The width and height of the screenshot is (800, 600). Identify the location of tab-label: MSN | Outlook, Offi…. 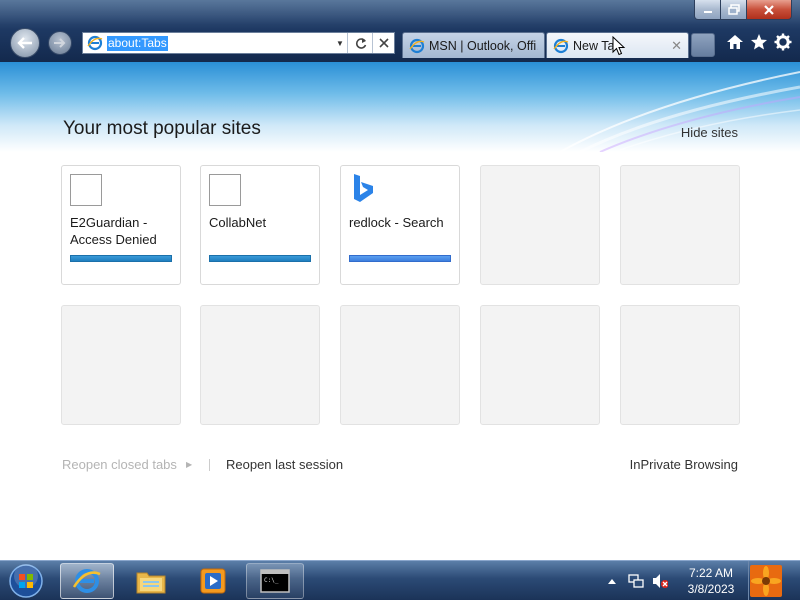
(483, 45).